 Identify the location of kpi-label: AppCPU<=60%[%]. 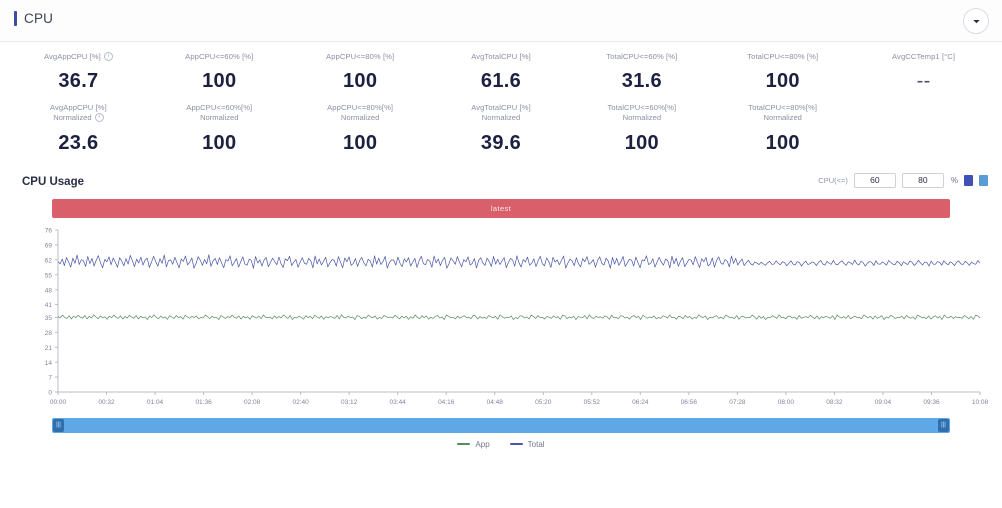
(219, 107).